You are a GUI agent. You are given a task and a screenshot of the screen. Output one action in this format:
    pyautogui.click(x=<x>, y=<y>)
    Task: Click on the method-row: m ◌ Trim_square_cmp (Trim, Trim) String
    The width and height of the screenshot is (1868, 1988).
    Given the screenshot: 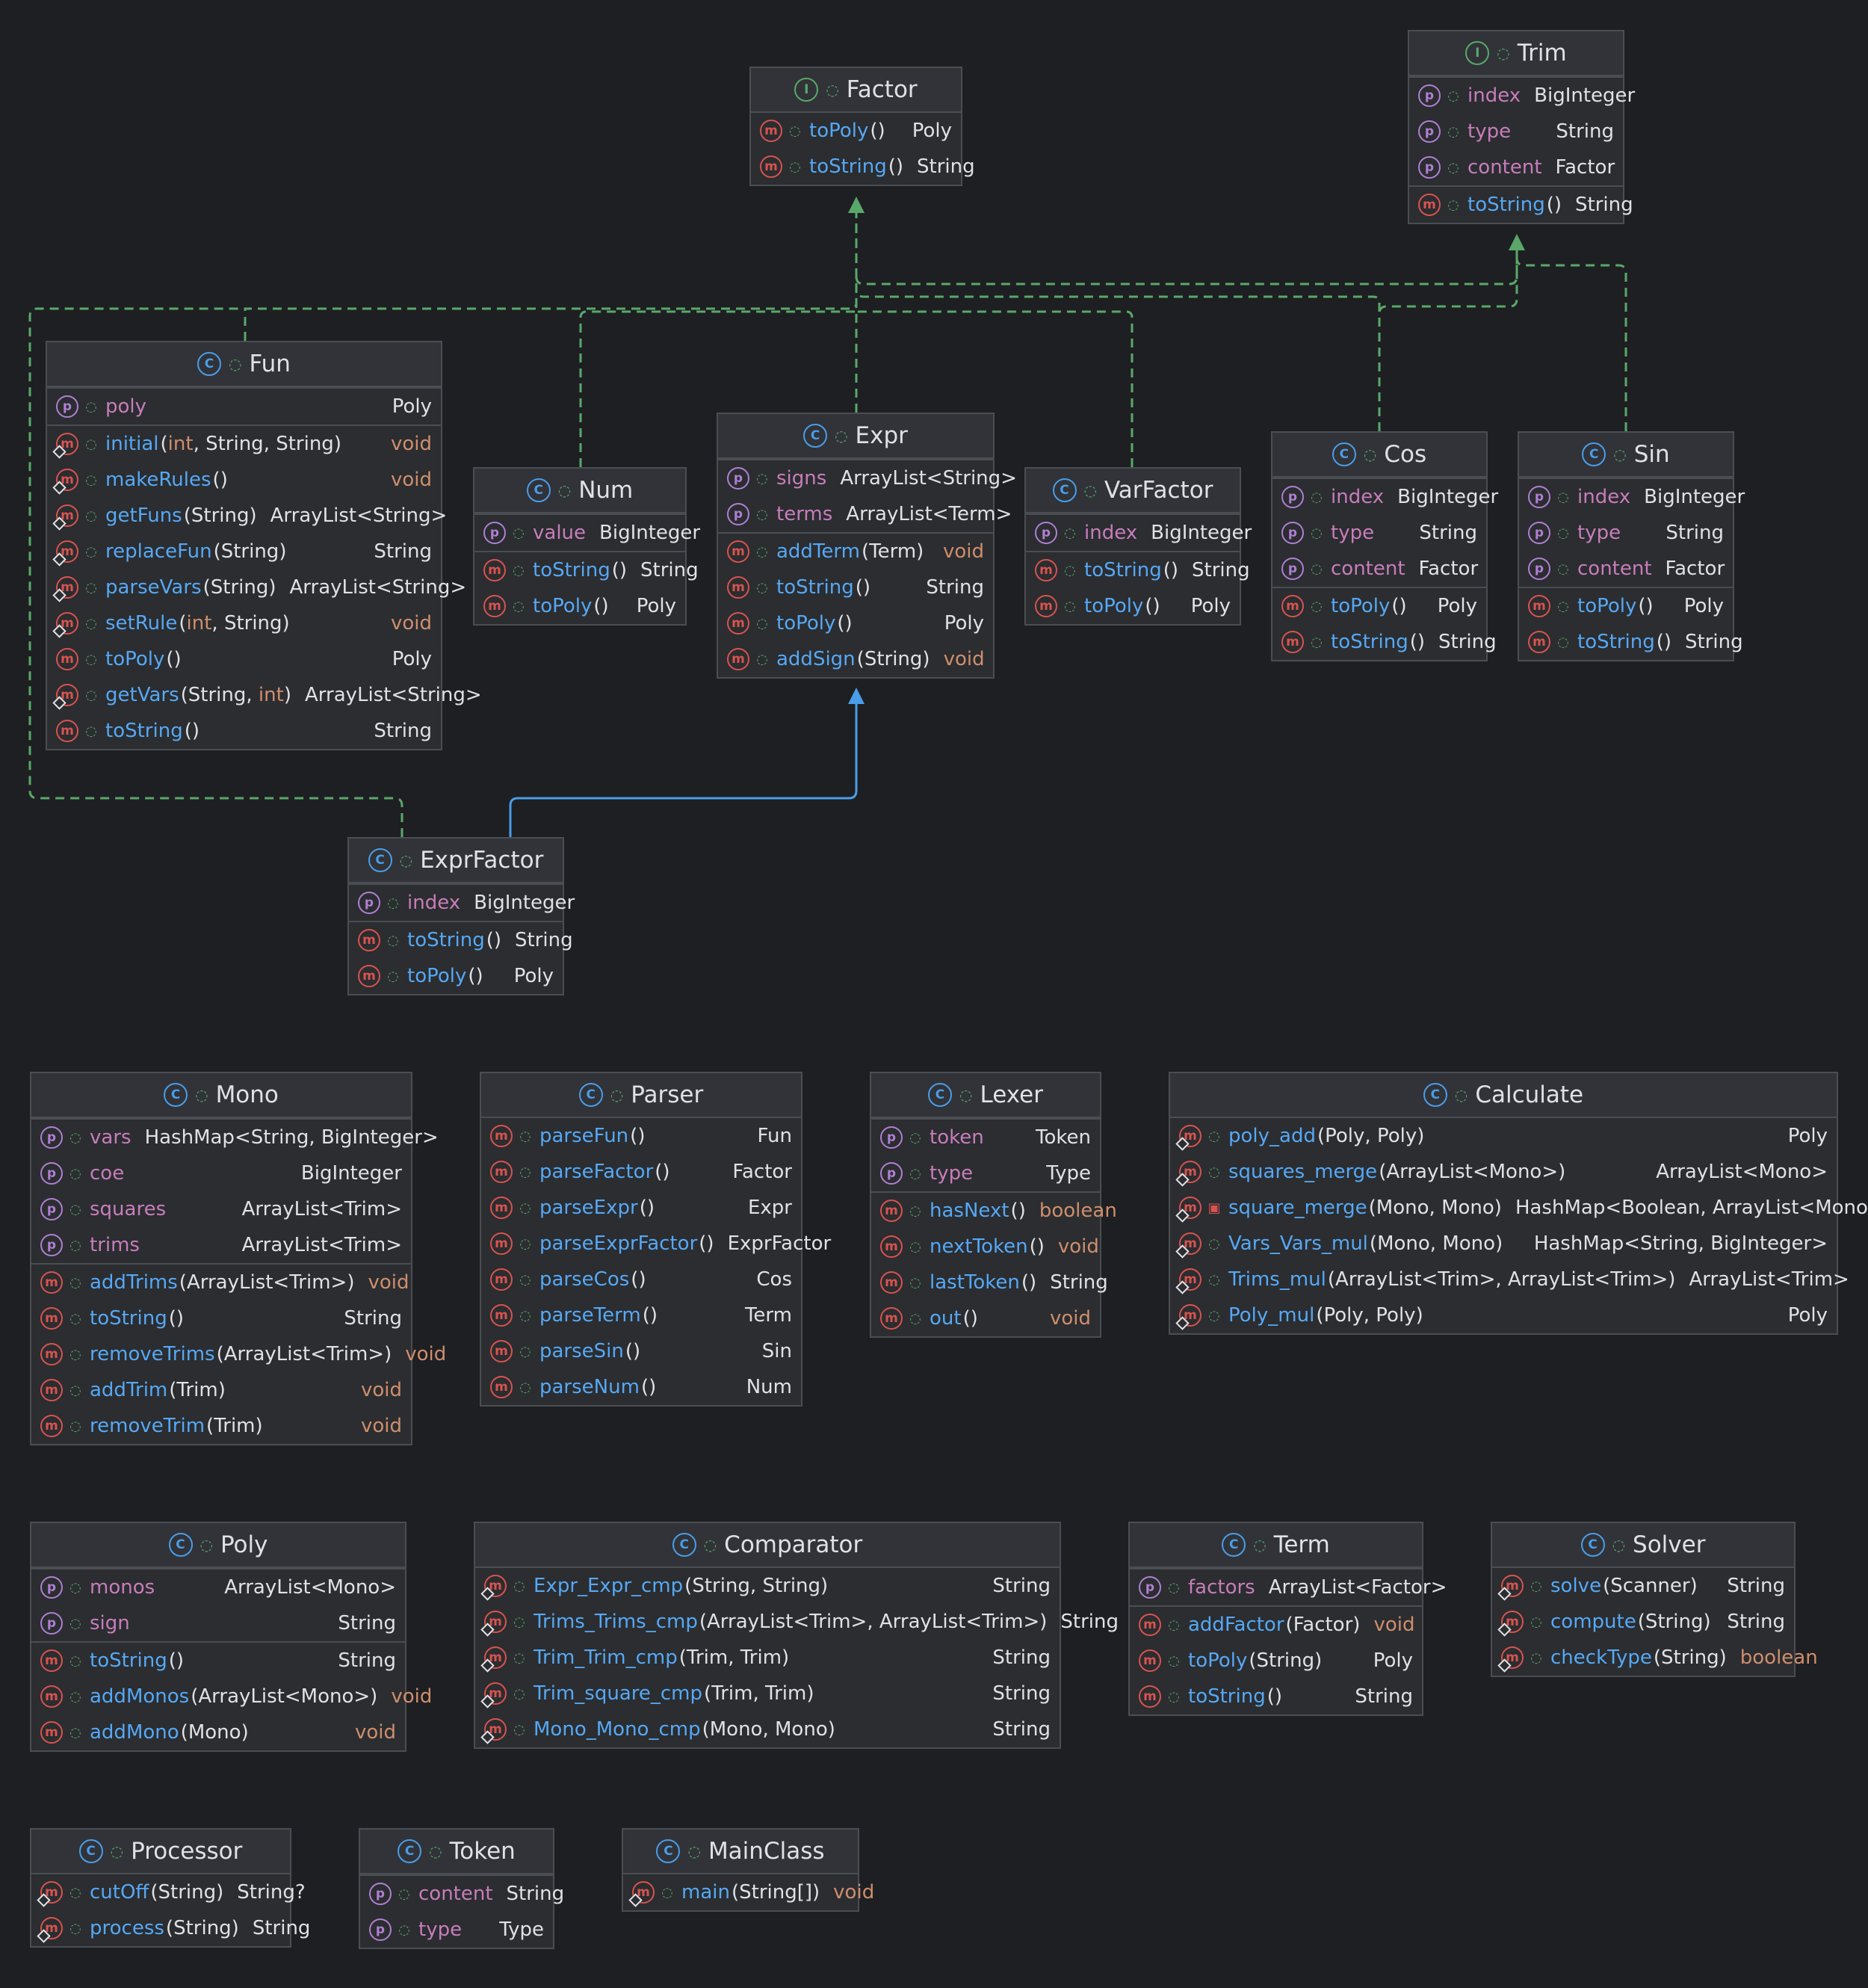 What is the action you would take?
    pyautogui.click(x=767, y=1693)
    